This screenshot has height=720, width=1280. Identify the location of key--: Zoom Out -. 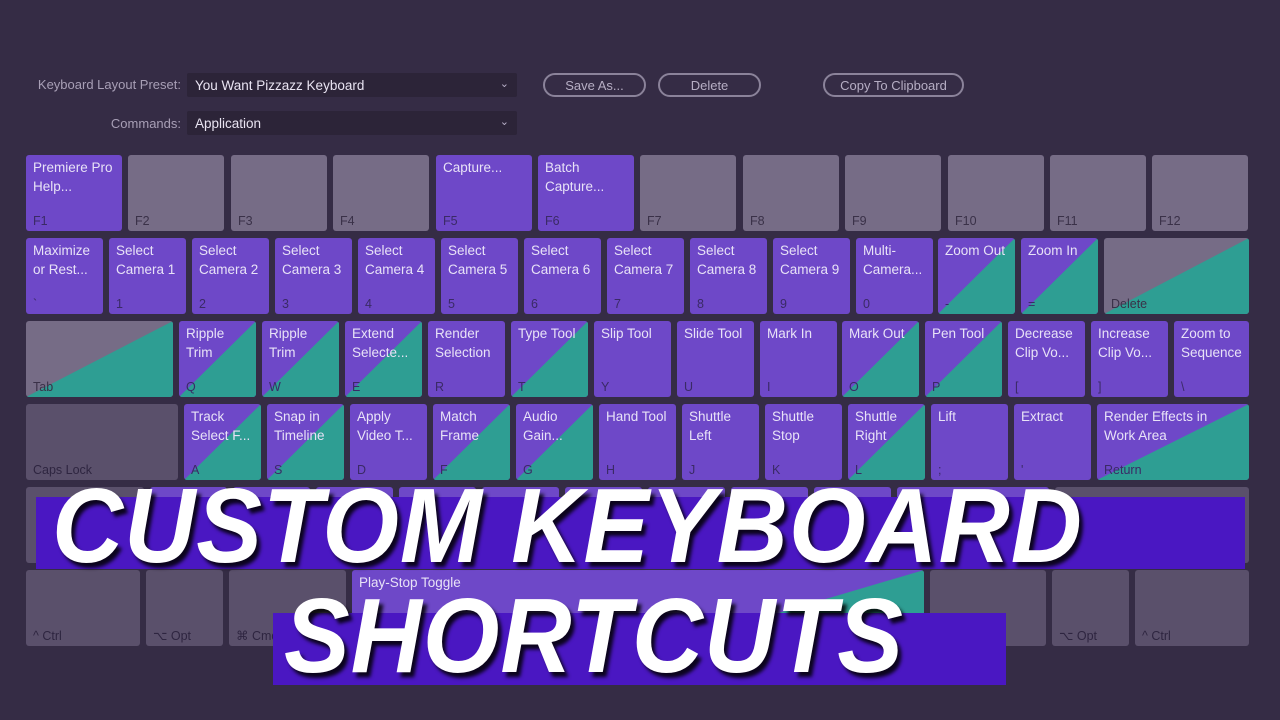
(976, 276).